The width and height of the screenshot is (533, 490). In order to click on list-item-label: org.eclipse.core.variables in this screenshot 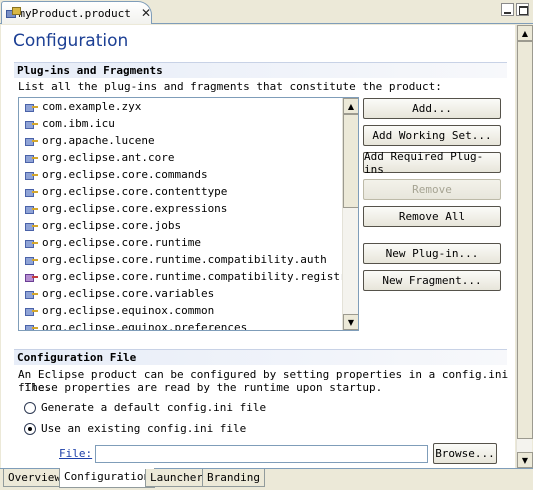, I will do `click(128, 293)`.